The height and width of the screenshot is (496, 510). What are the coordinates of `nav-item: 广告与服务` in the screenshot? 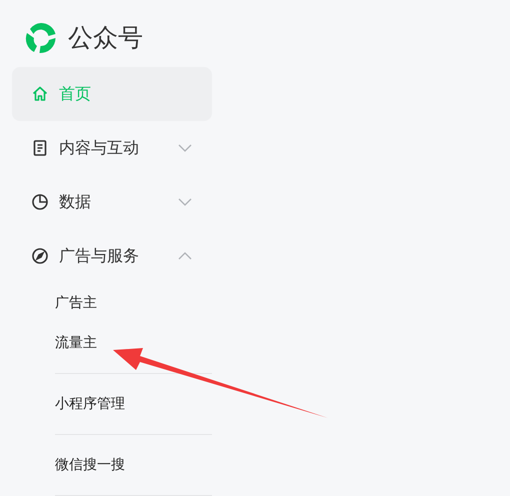 It's located at (112, 256).